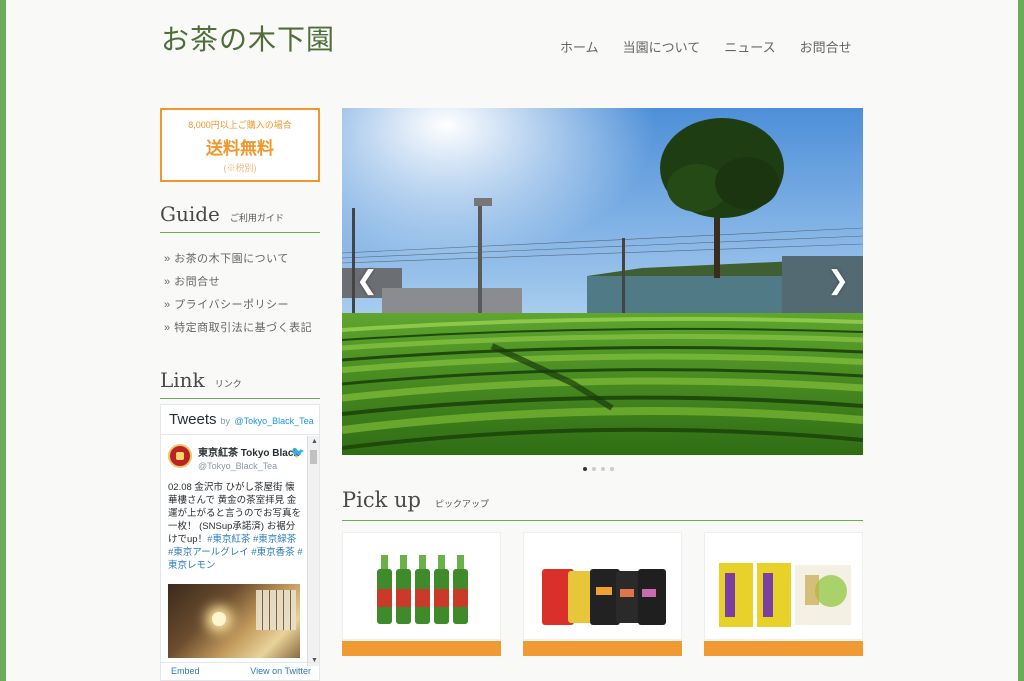  What do you see at coordinates (604, 597) in the screenshot?
I see `tea-packs-image` at bounding box center [604, 597].